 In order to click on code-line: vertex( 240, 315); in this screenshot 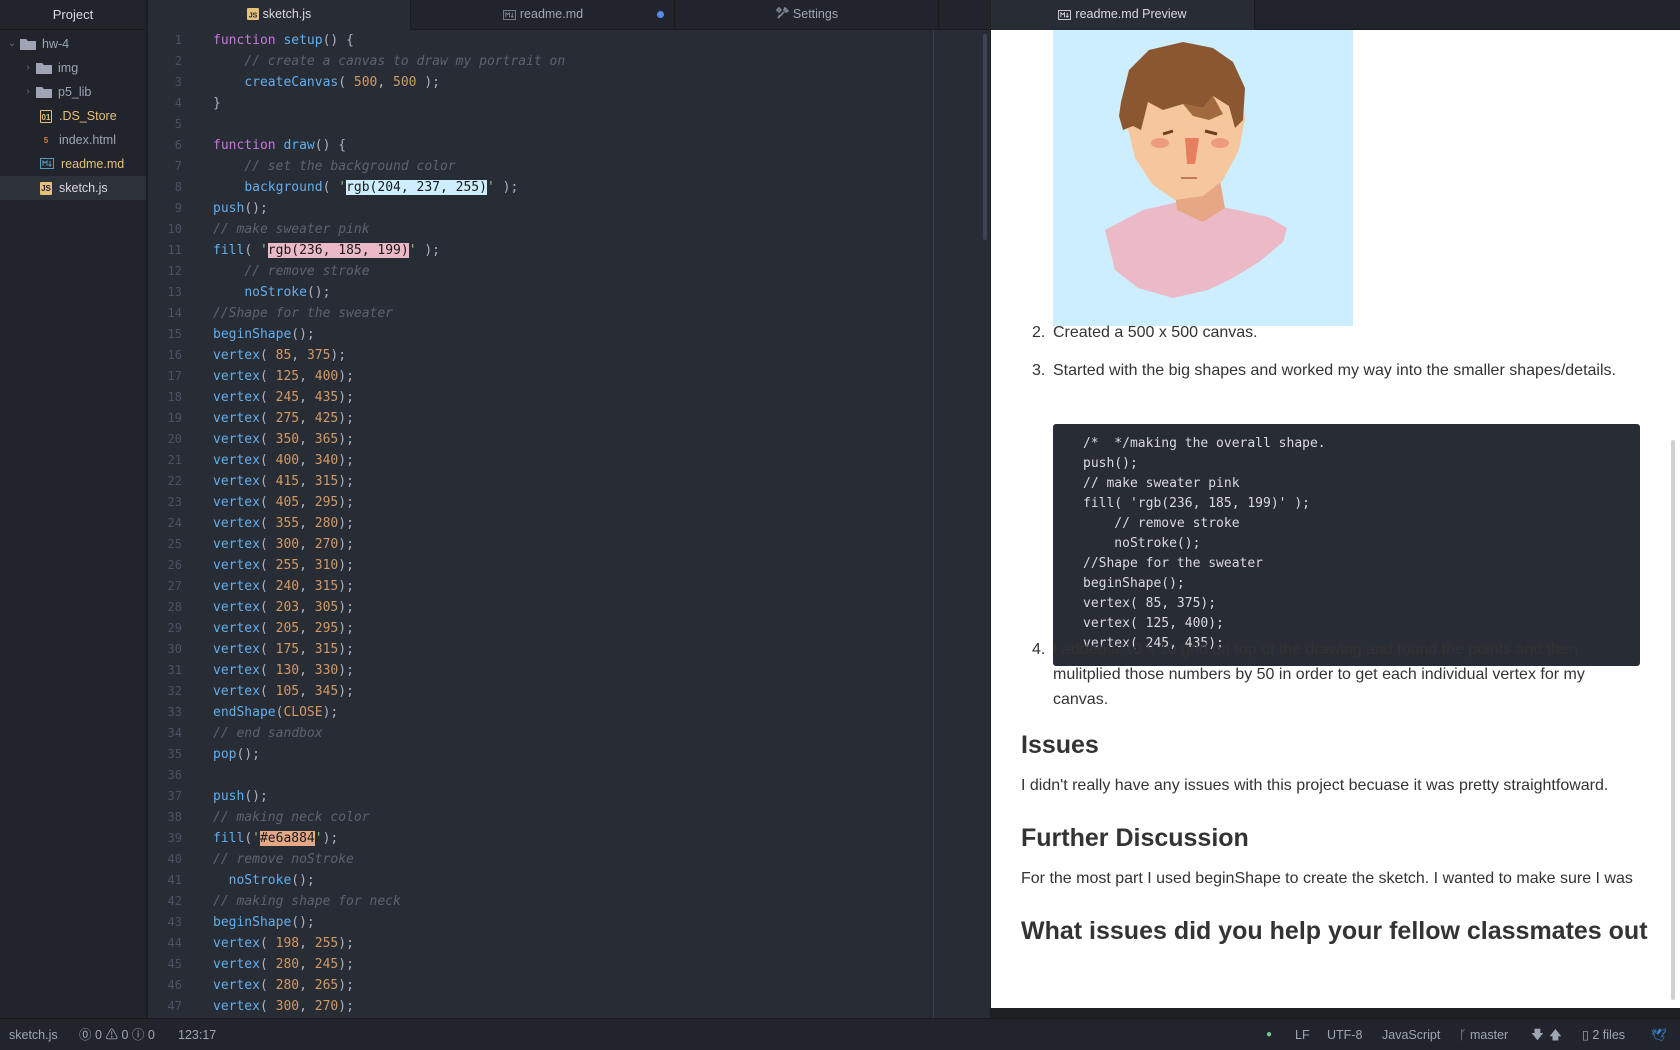, I will do `click(601, 586)`.